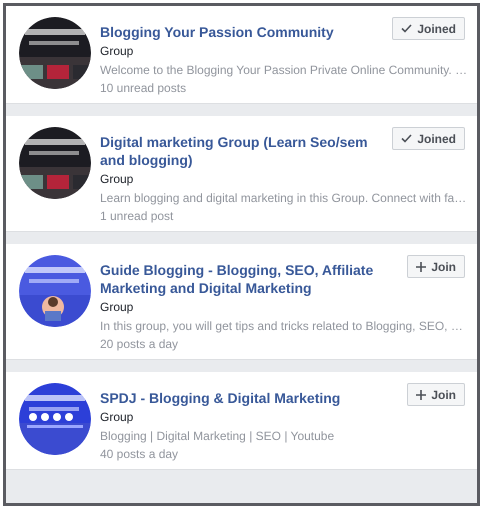  Describe the element at coordinates (242, 27) in the screenshot. I see `group-title: Blogging Your Passion Community` at that location.